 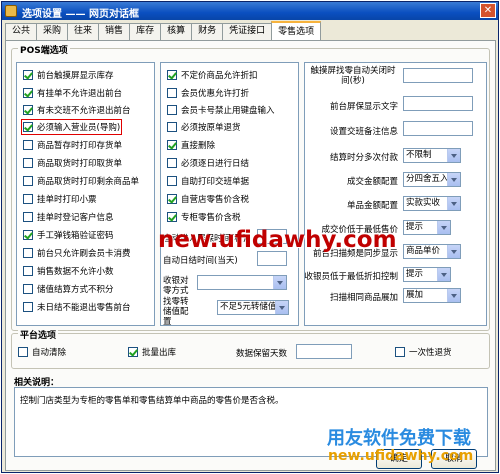 I want to click on option-row: 前台只允许刷会员卡消费, so click(x=77, y=253).